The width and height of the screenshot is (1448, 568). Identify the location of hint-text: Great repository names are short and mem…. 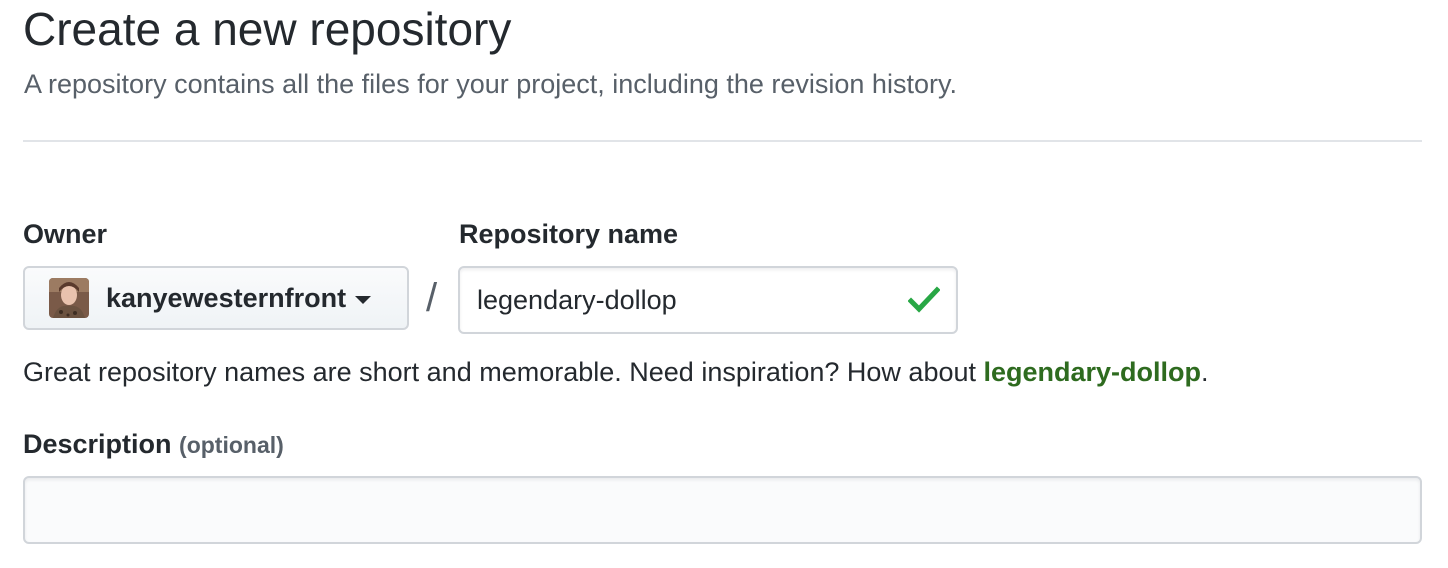
(503, 372).